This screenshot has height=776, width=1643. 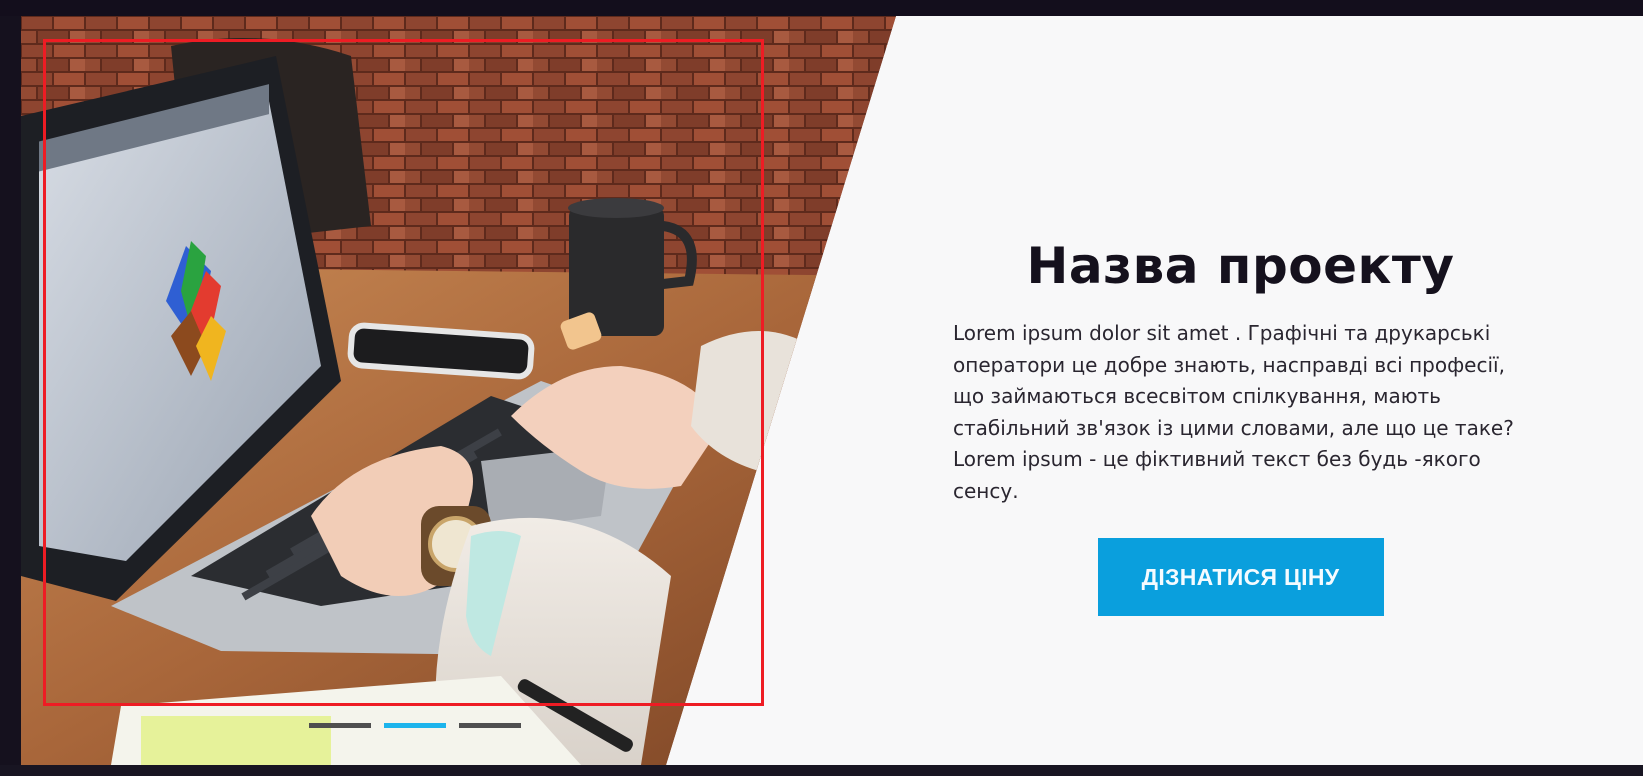 I want to click on top-bar, so click(x=821, y=8).